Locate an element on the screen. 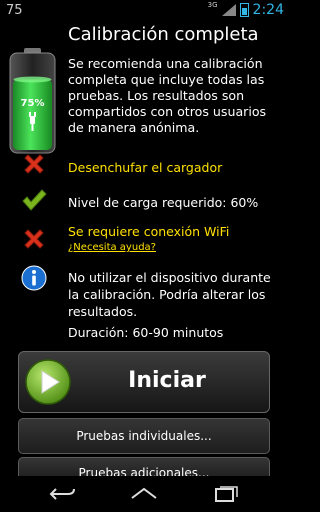 This screenshot has width=320, height=512. page-title: Calibración completa is located at coordinates (163, 34).